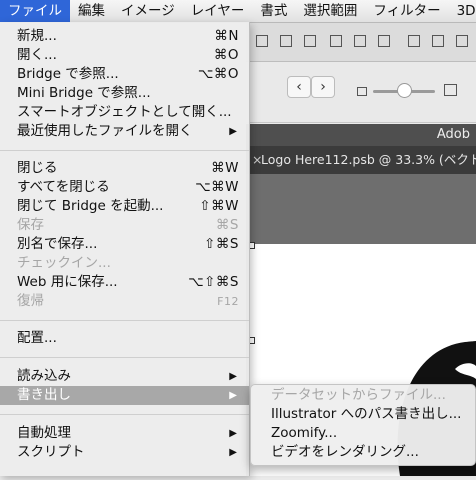  What do you see at coordinates (51, 452) in the screenshot?
I see `menu-item-label: スクリプト` at bounding box center [51, 452].